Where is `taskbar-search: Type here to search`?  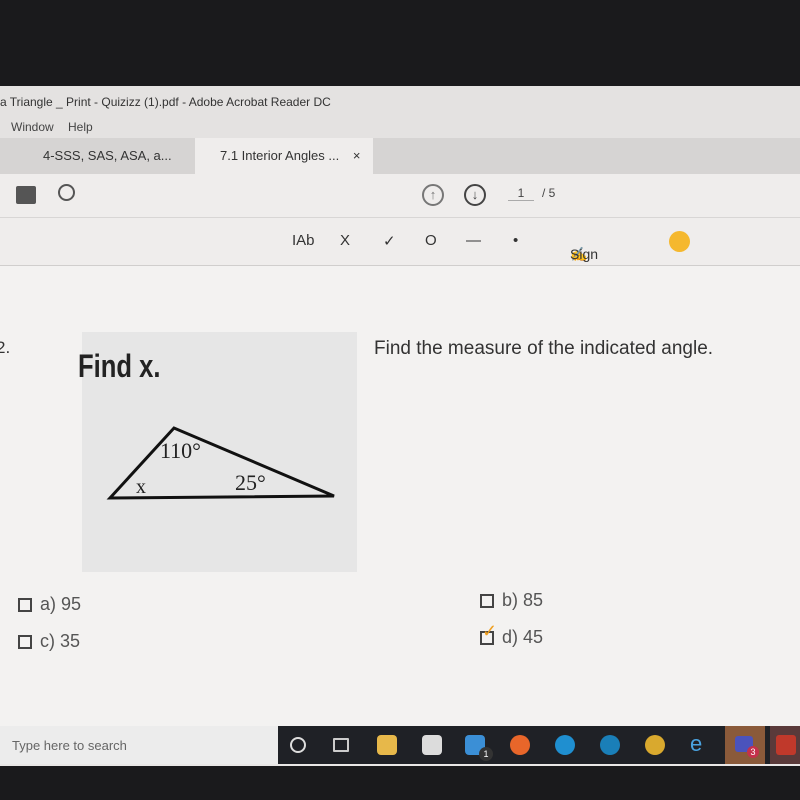
taskbar-search: Type here to search is located at coordinates (139, 745).